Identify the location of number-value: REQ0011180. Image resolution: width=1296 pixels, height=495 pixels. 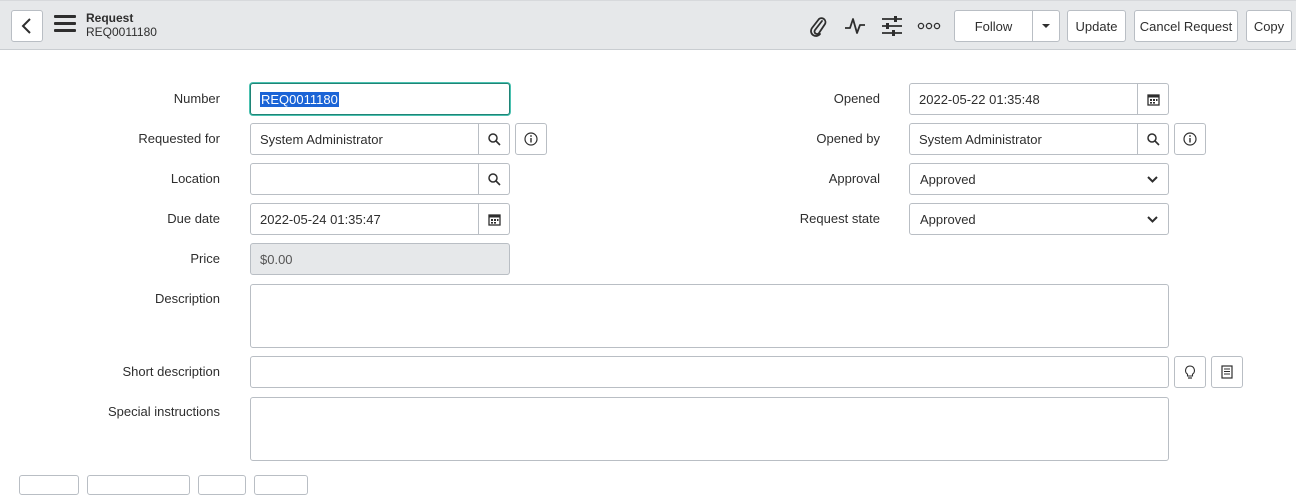
(299, 99).